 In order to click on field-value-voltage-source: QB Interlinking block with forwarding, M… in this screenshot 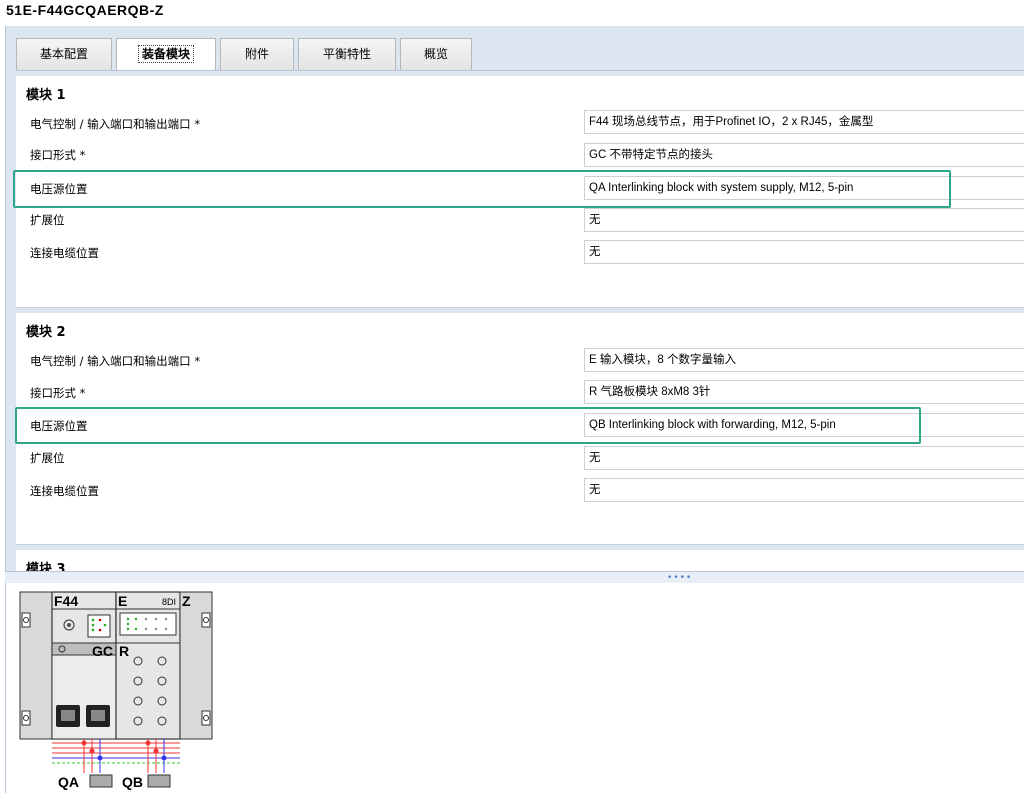, I will do `click(804, 425)`.